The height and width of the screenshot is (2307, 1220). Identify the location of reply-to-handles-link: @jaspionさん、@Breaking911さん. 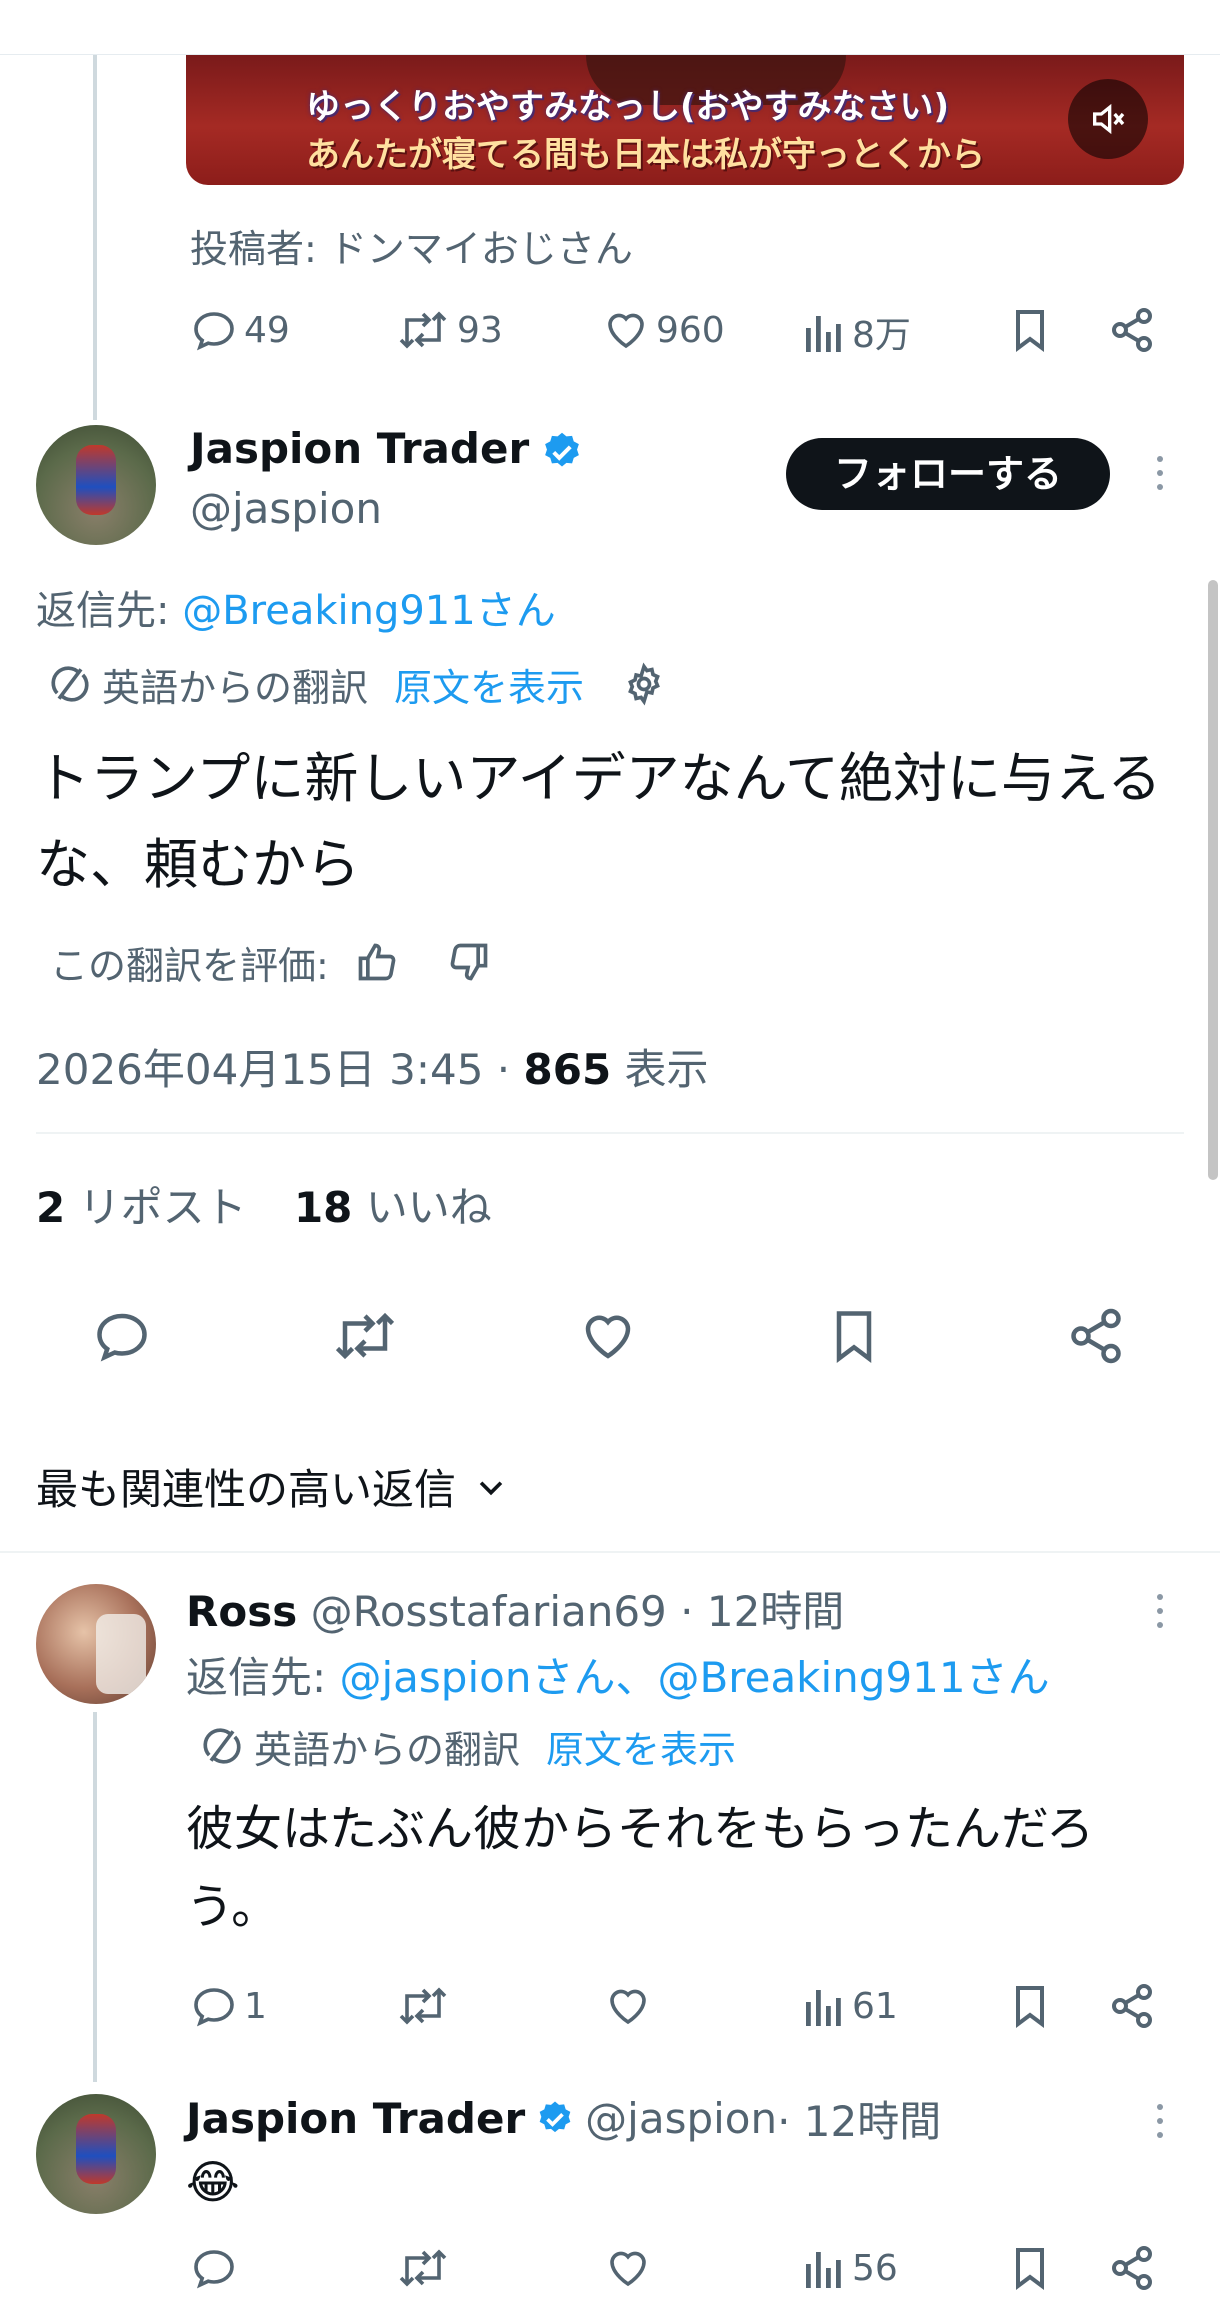
(695, 1677).